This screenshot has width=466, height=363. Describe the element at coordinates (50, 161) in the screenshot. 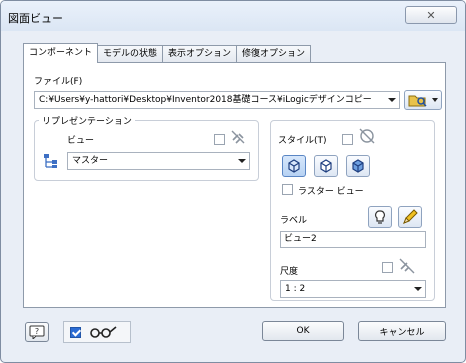

I see `view-tree-icon` at that location.